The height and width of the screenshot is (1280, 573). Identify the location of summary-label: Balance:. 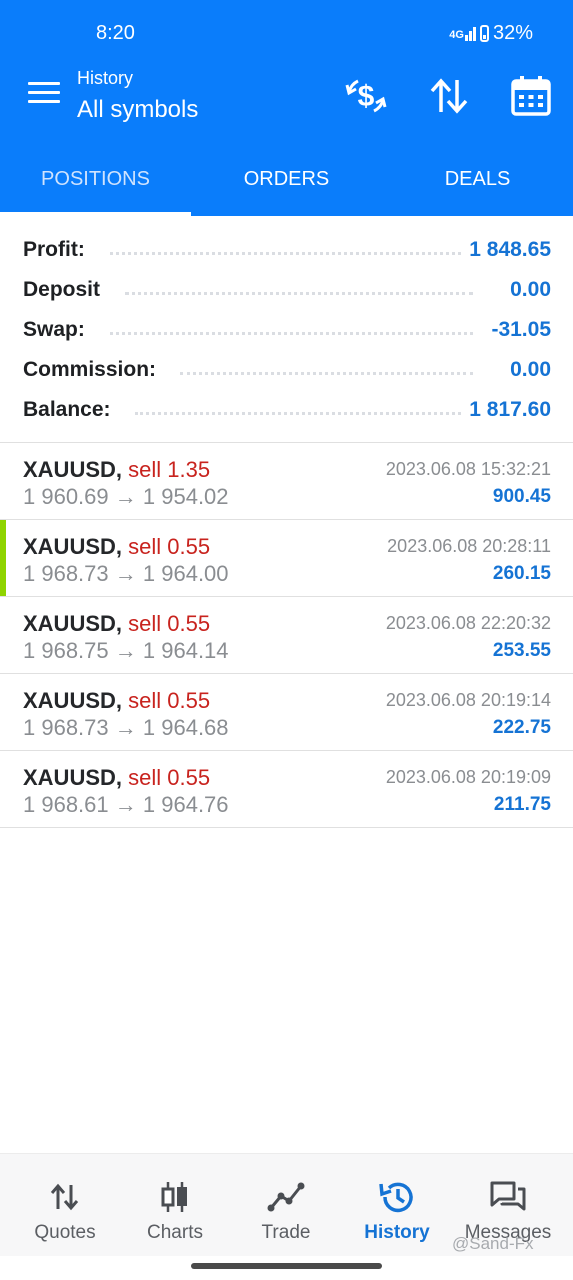
(70, 410).